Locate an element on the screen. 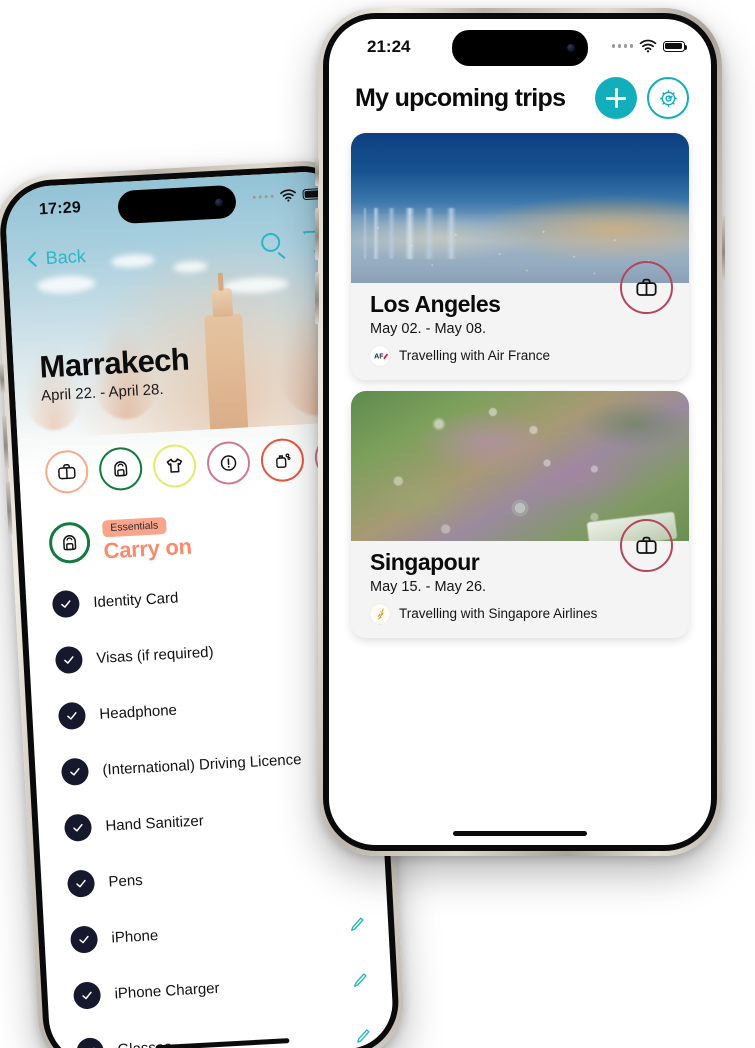  back-button: Back is located at coordinates (57, 257).